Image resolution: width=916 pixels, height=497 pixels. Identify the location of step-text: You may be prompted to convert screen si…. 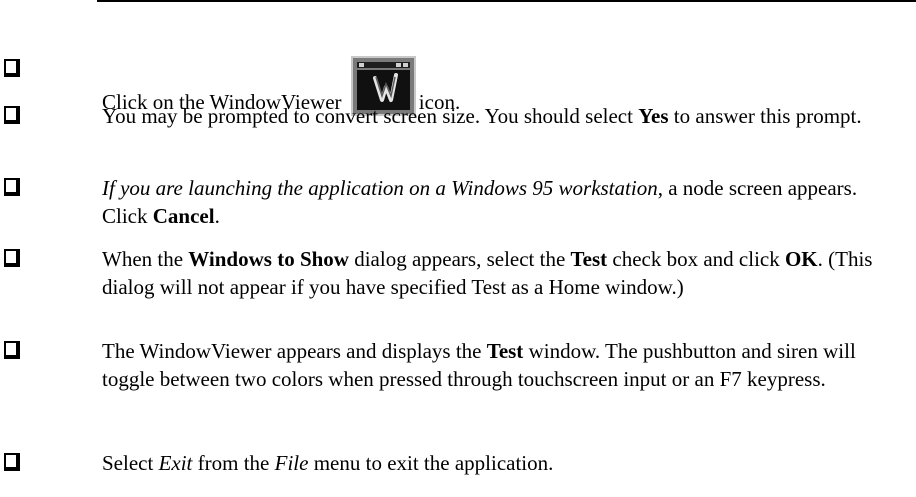
(502, 116).